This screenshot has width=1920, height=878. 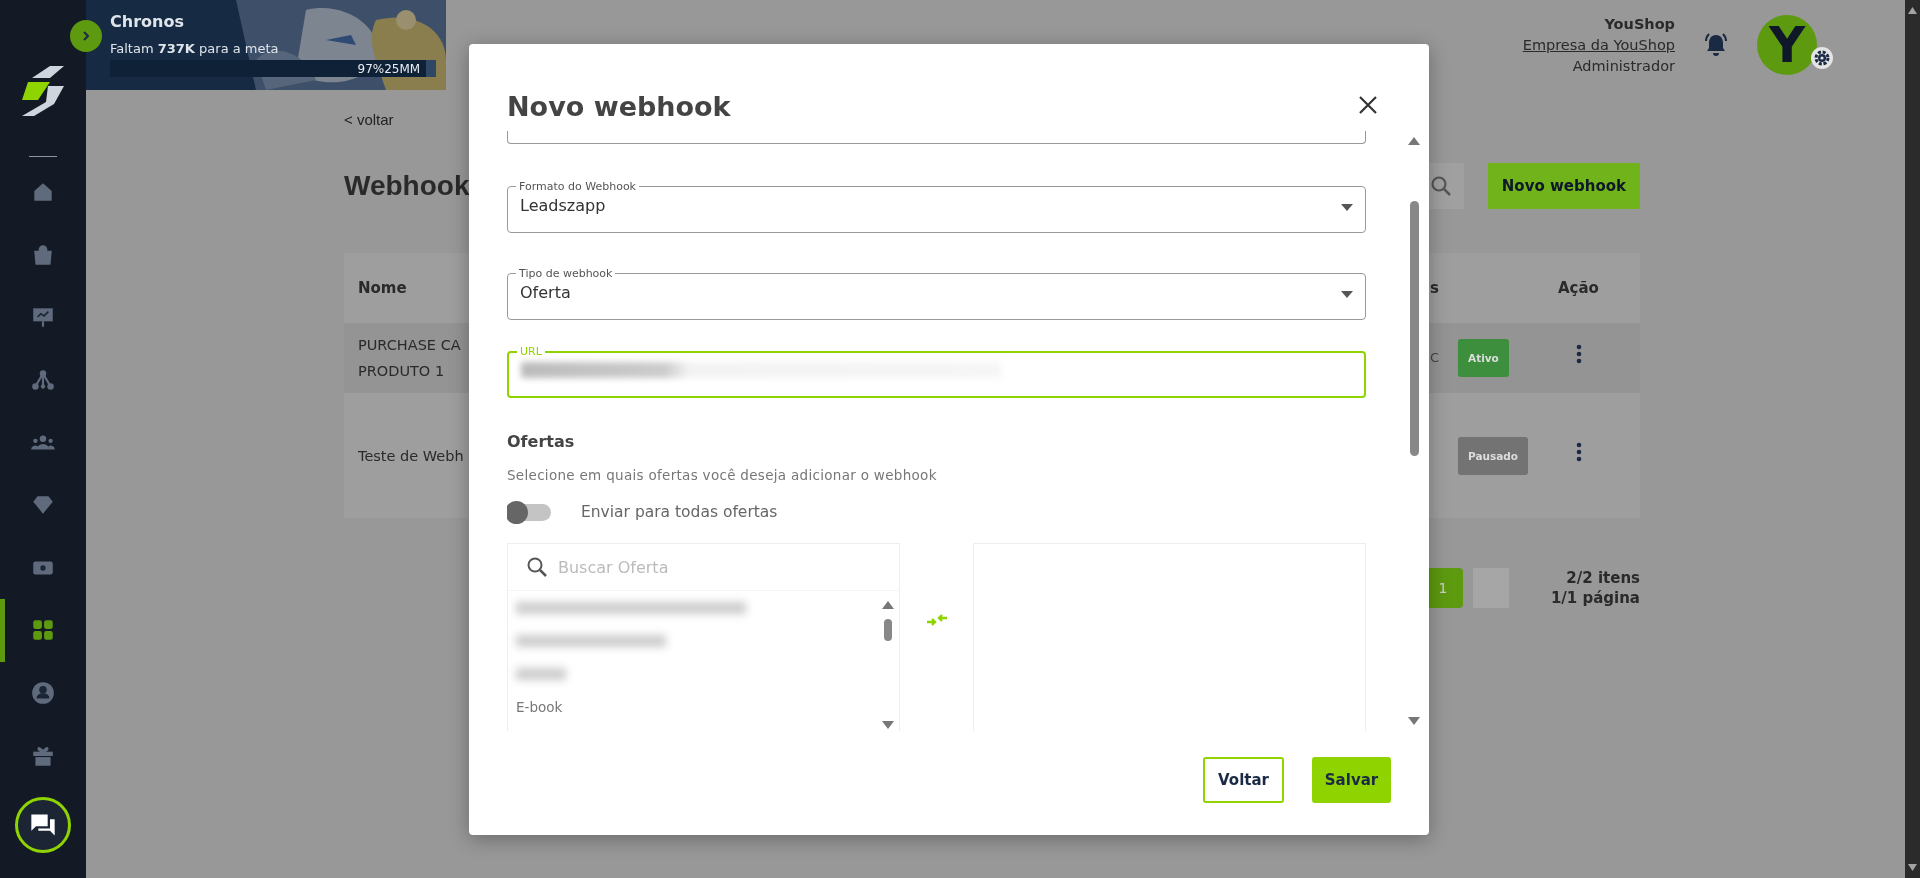 I want to click on field-label: URL, so click(x=531, y=351).